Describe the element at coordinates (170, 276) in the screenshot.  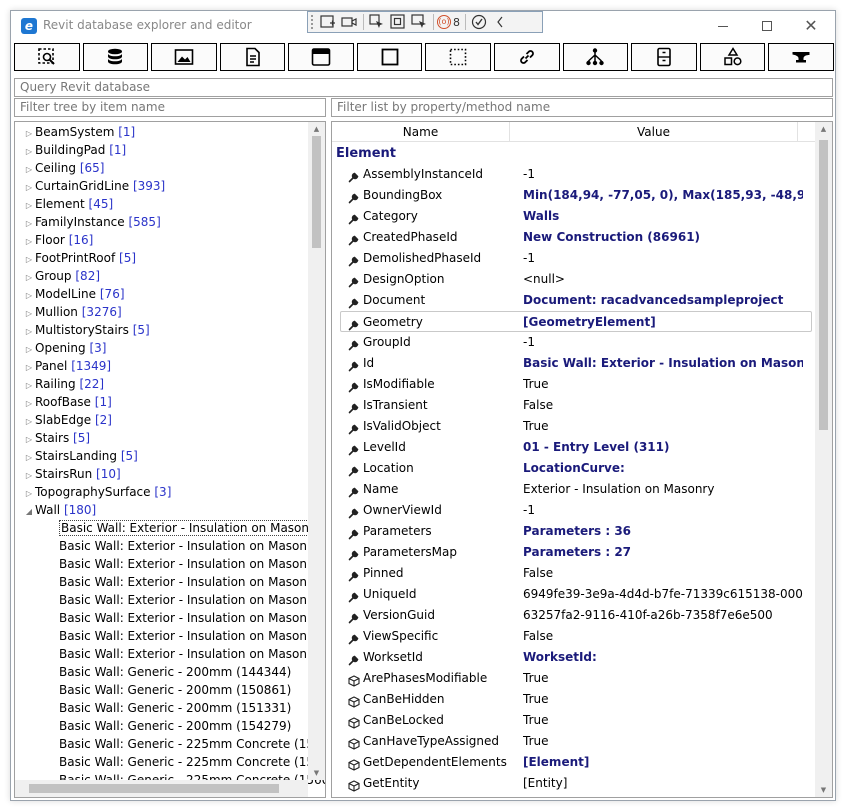
I see `tree-item: ▷ Group [82]` at that location.